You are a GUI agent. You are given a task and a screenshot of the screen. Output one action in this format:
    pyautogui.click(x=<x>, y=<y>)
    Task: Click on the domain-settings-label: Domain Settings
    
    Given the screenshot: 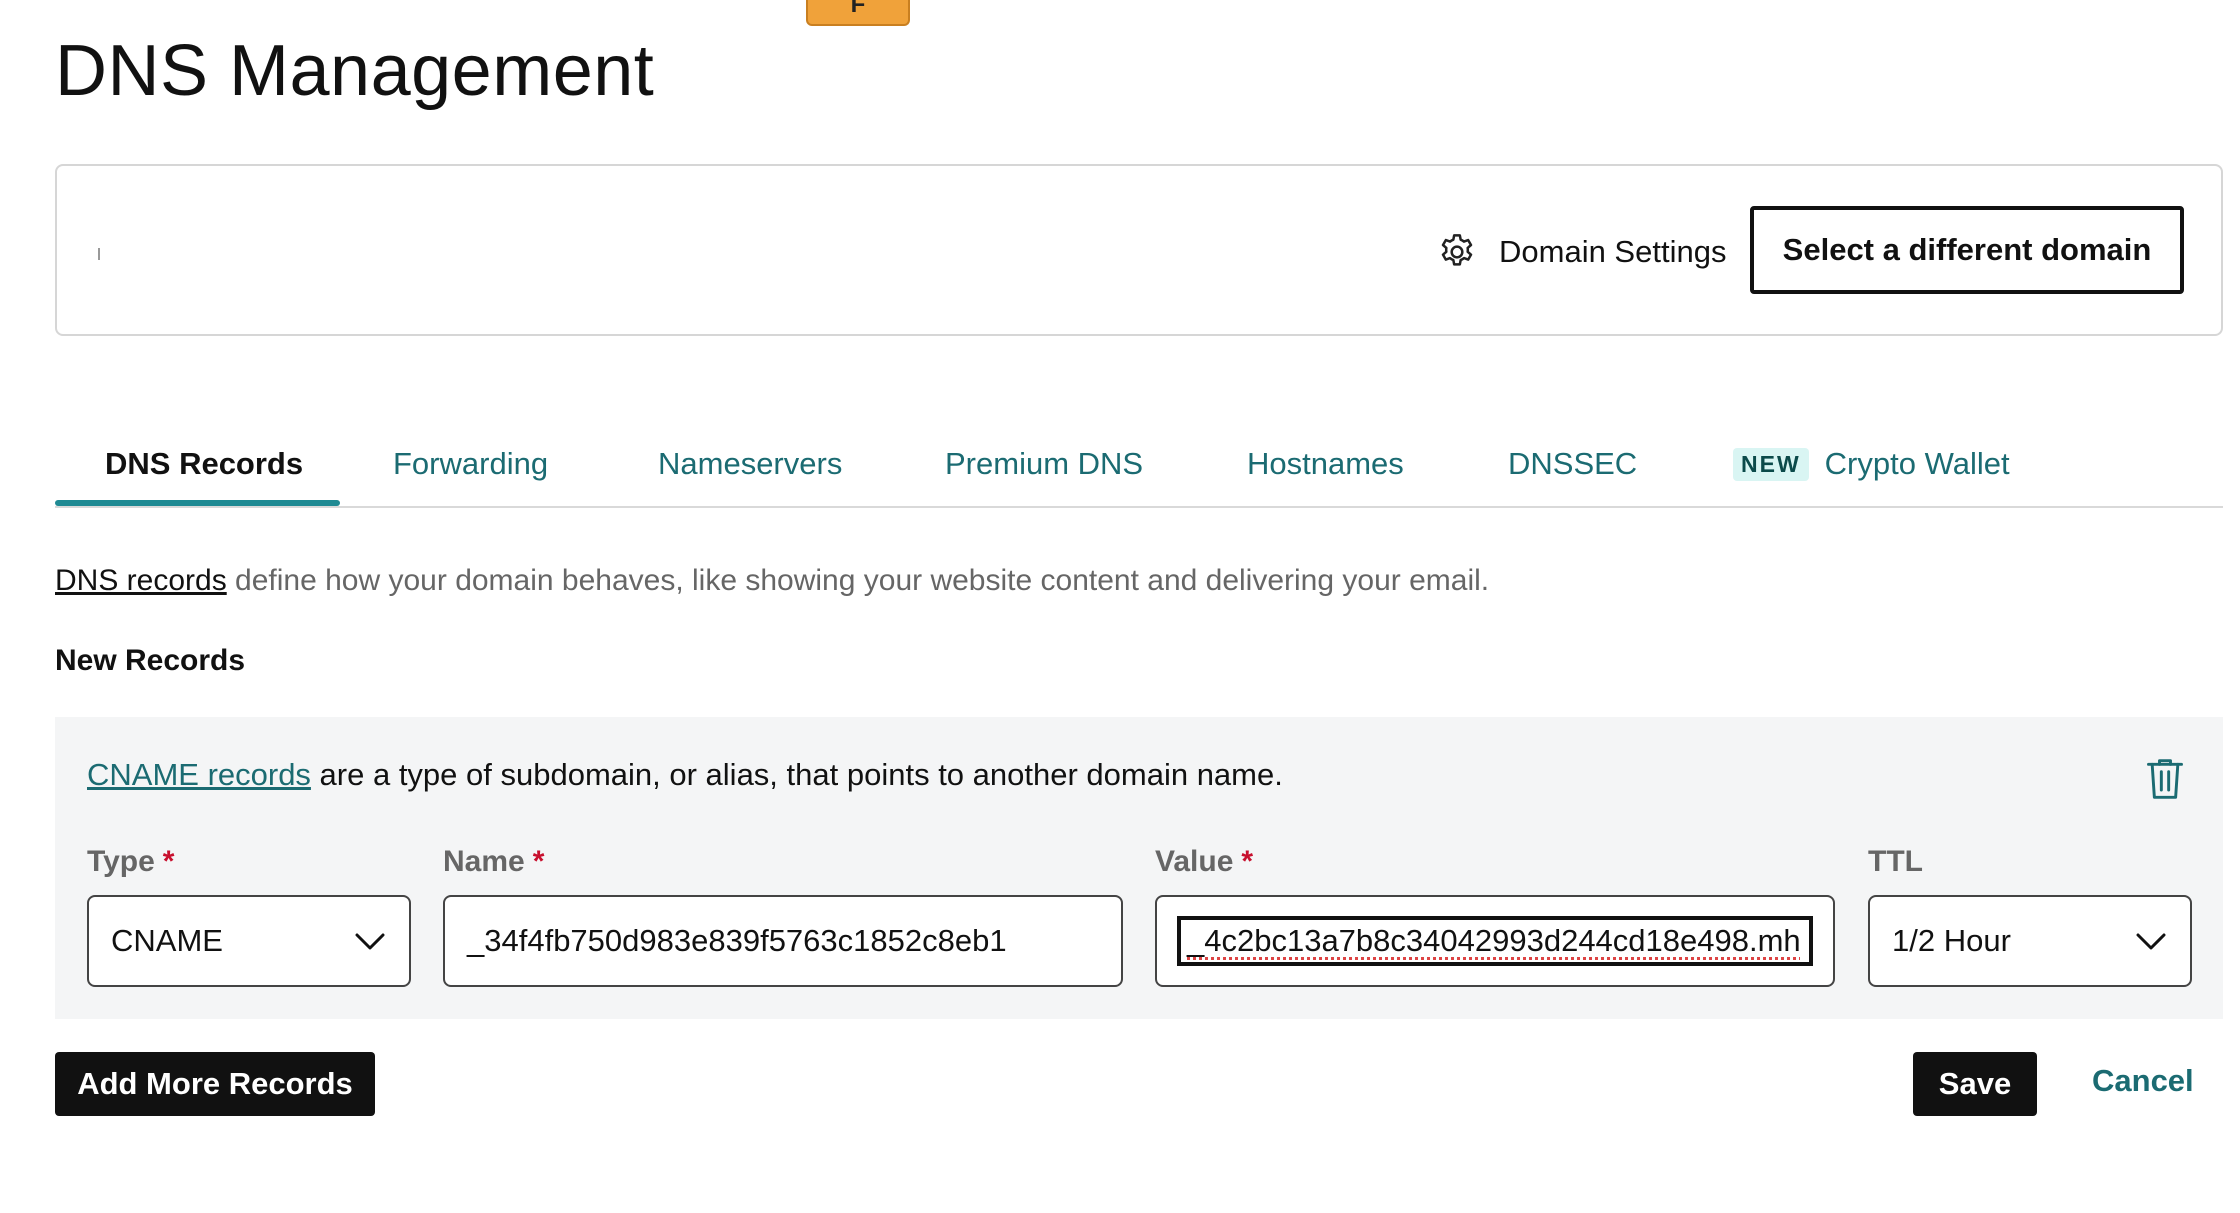 What is the action you would take?
    pyautogui.click(x=1613, y=251)
    